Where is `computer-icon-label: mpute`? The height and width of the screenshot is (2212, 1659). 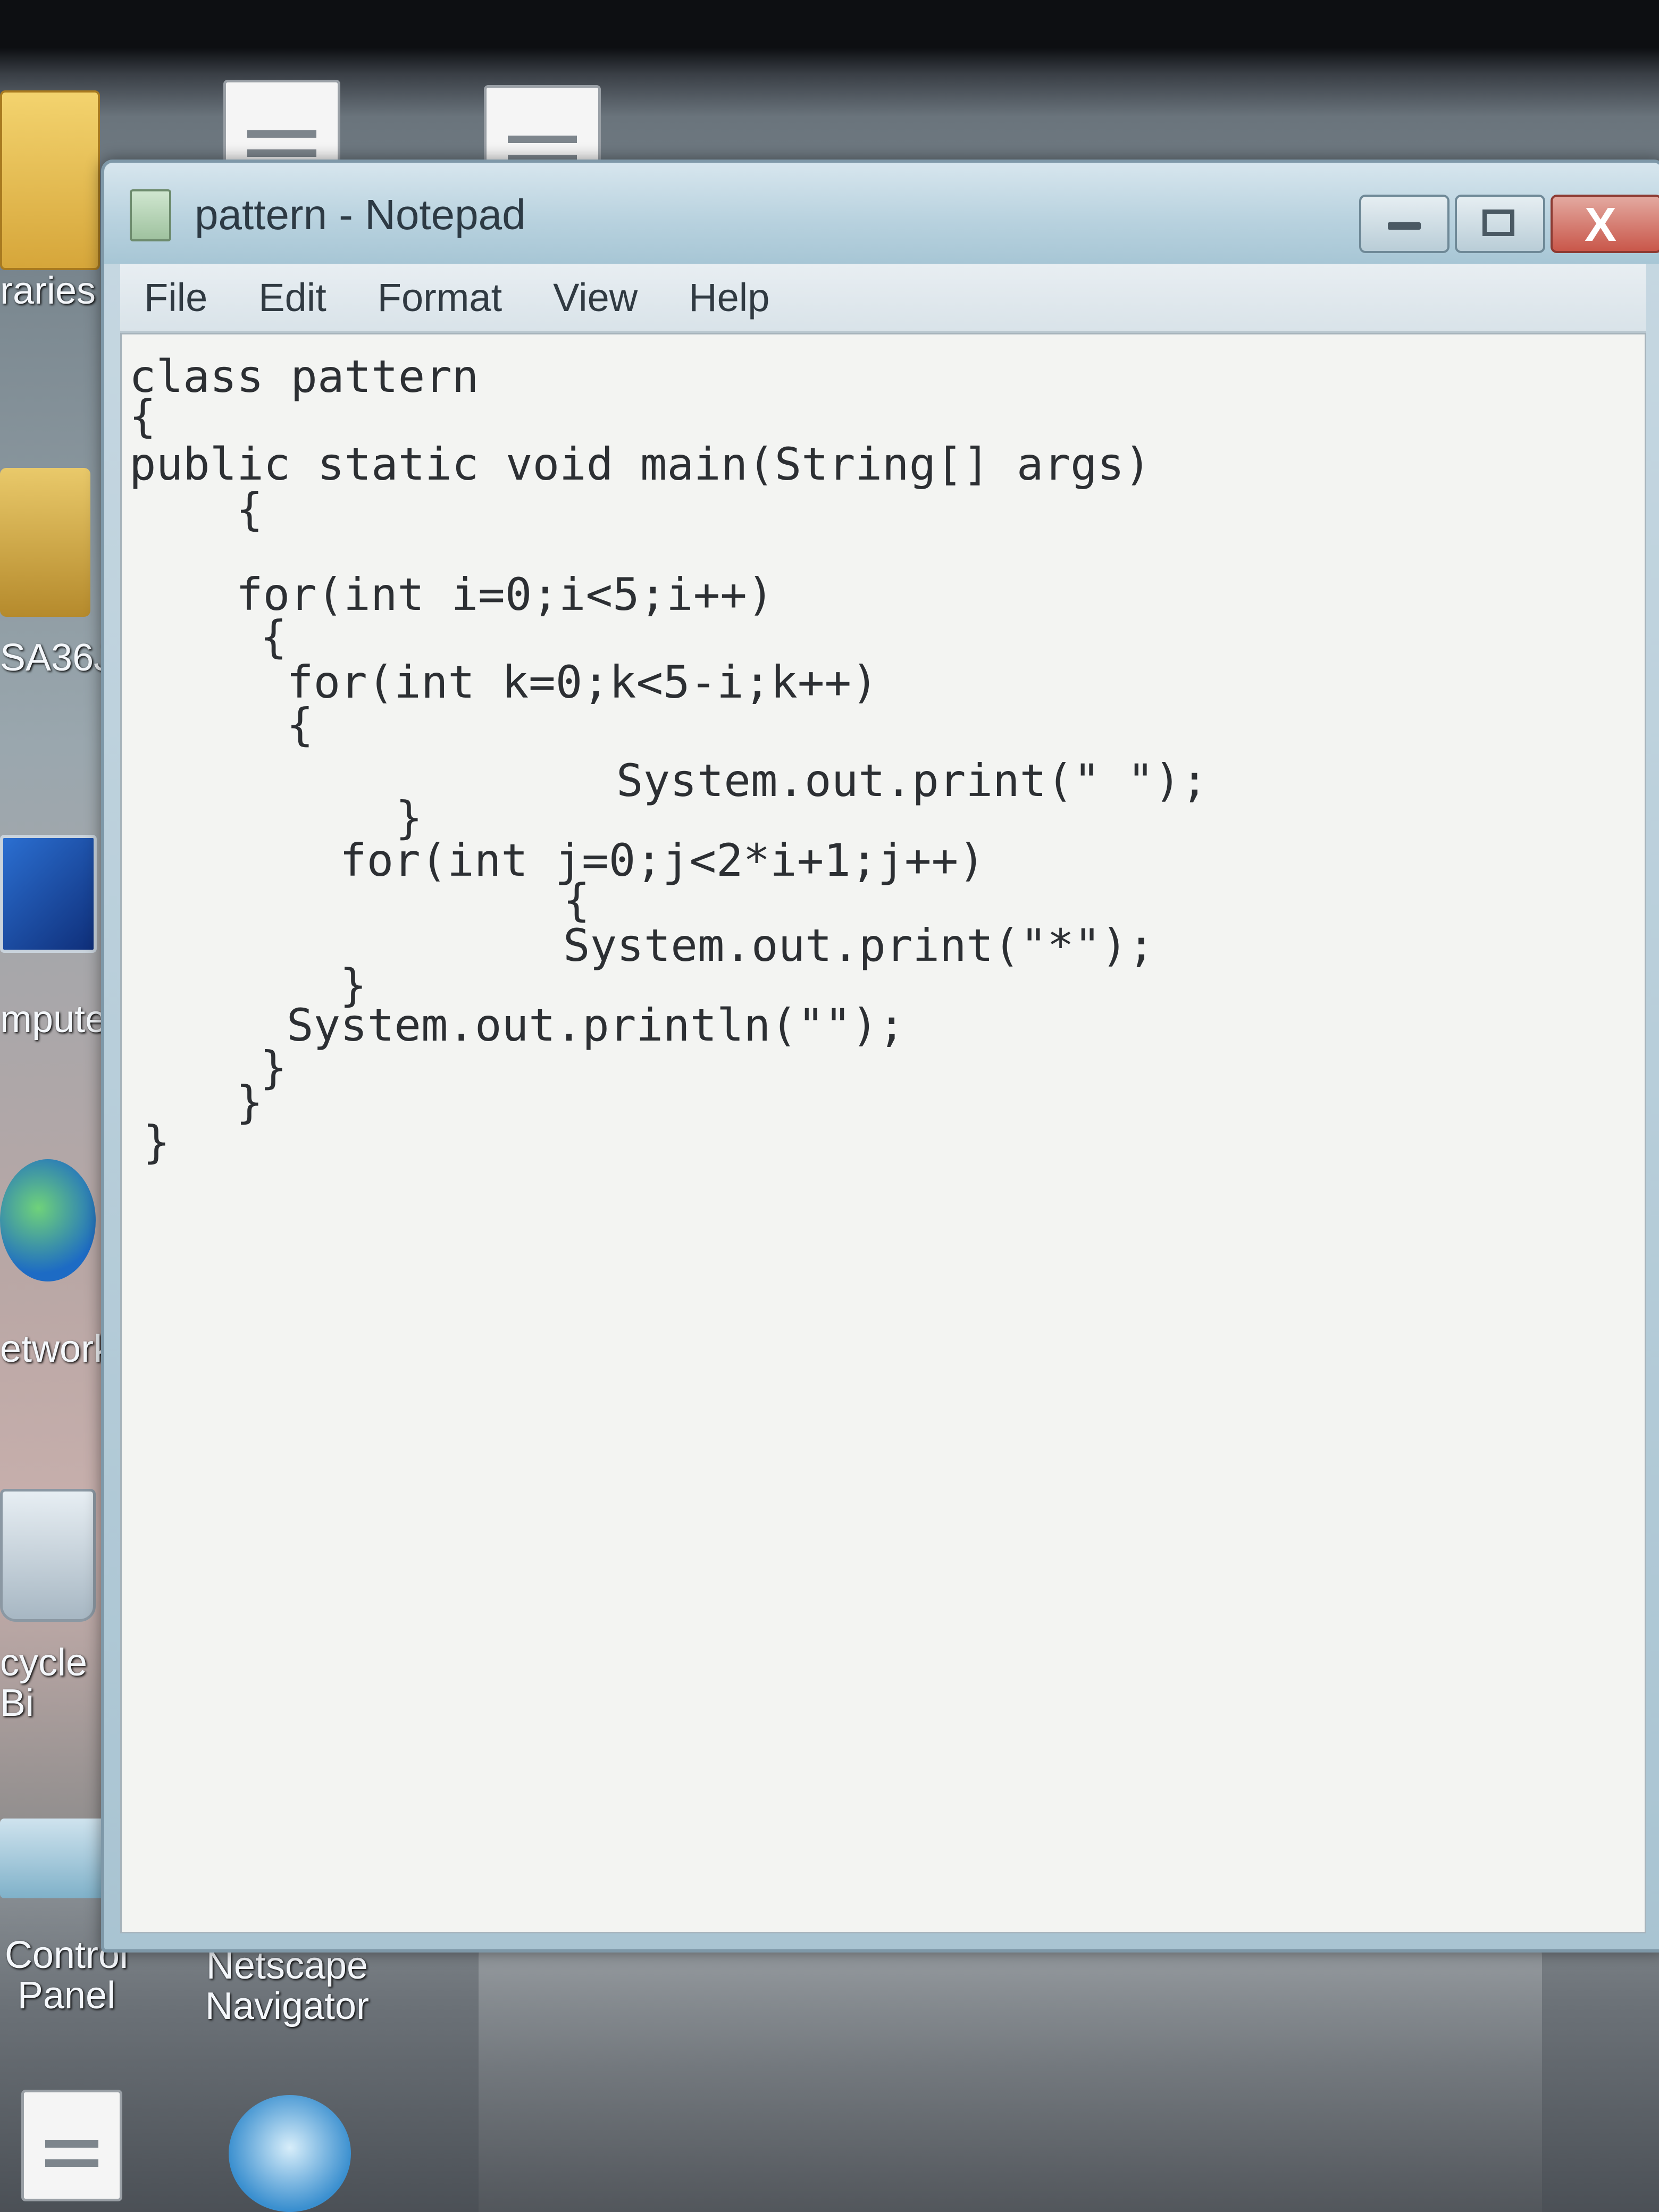
computer-icon-label: mpute is located at coordinates (53, 1019).